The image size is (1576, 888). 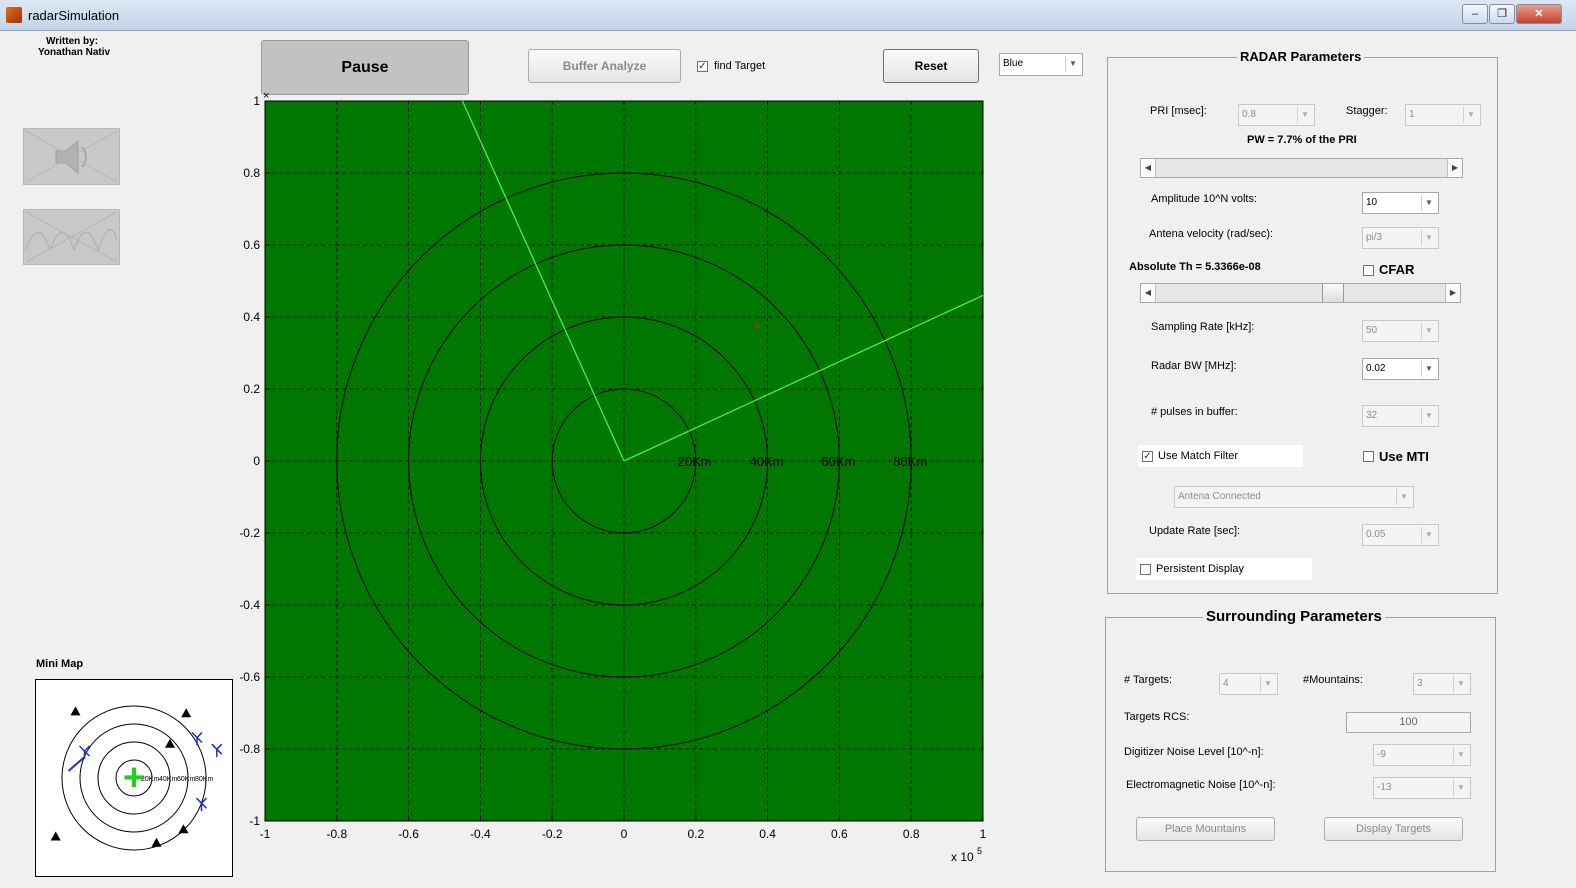 I want to click on pw-slider: ◀ ▶, so click(x=1301, y=168).